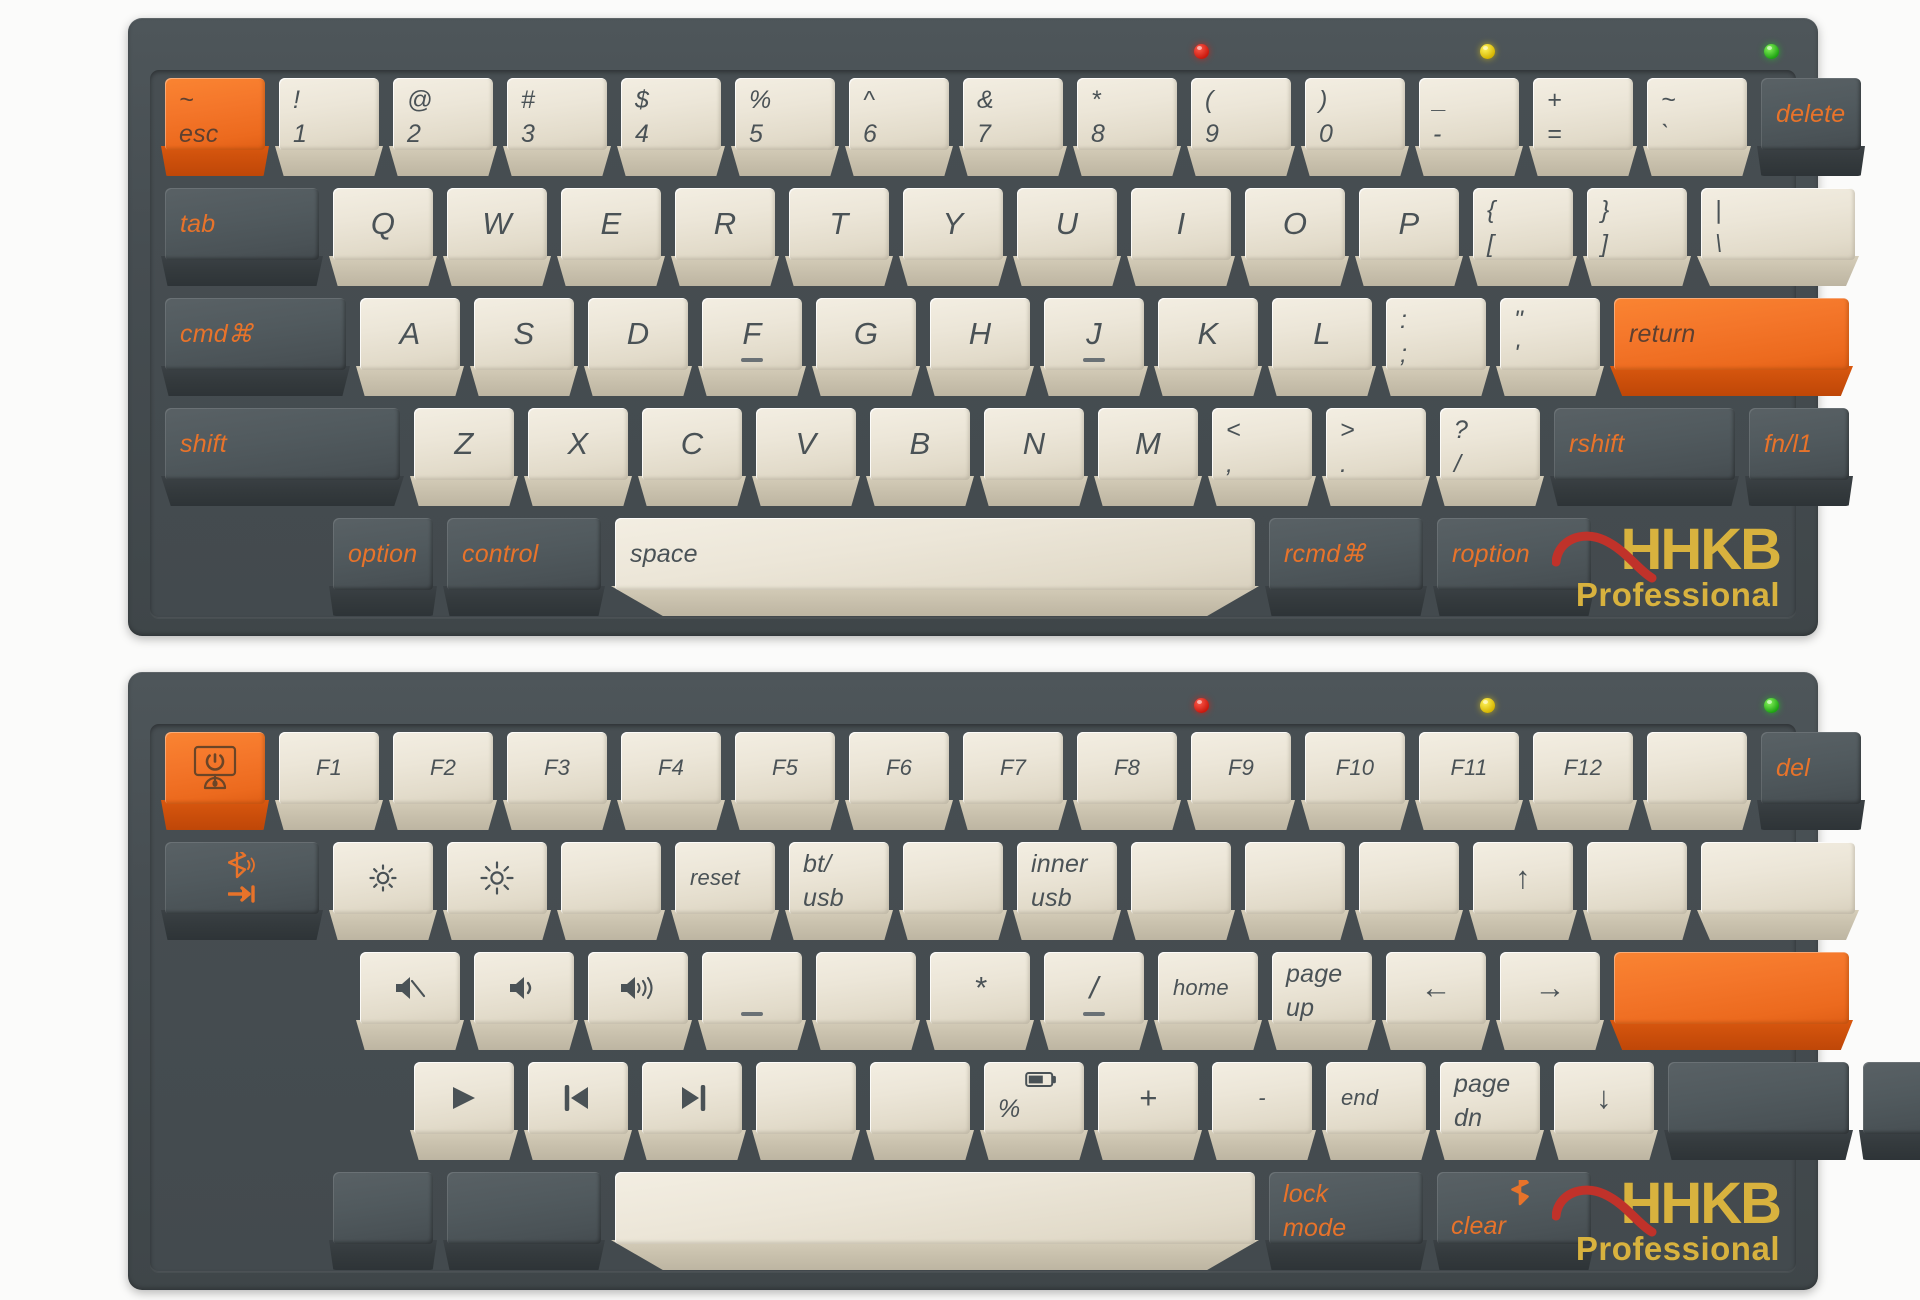 Image resolution: width=1920 pixels, height=1300 pixels. What do you see at coordinates (1731, 1000) in the screenshot?
I see `key-fn-return` at bounding box center [1731, 1000].